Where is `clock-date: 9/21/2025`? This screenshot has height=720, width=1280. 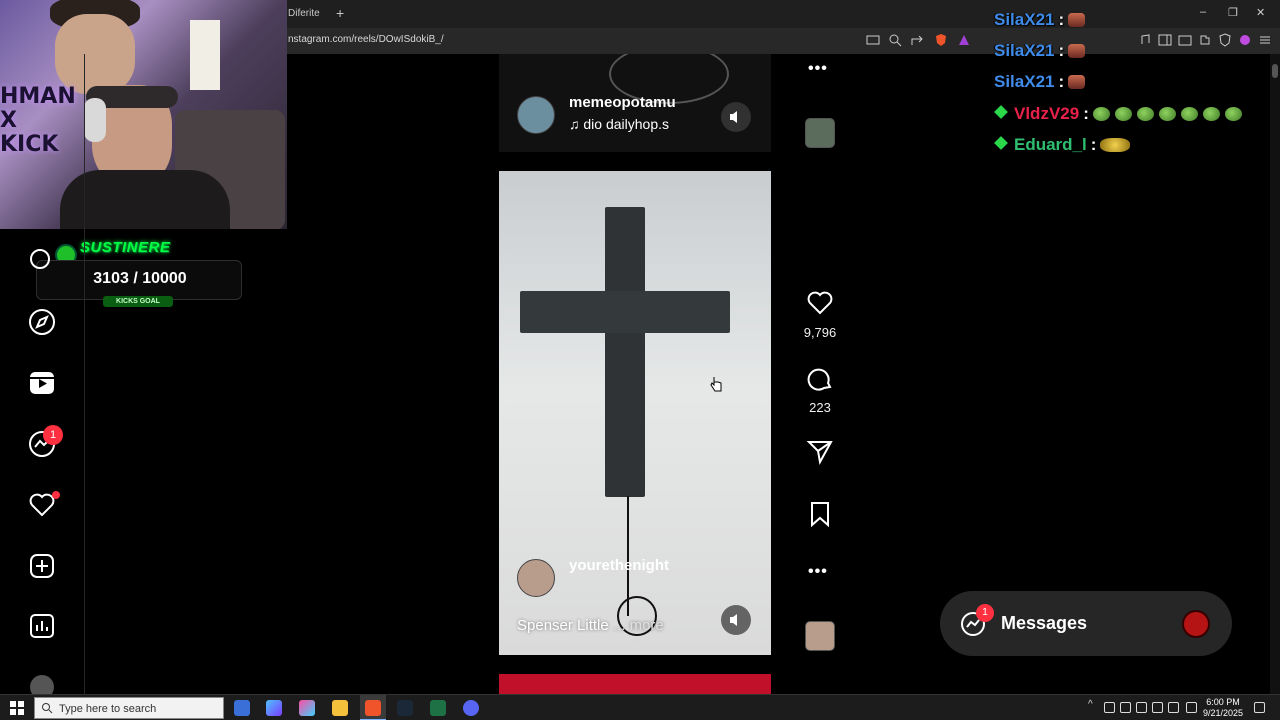 clock-date: 9/21/2025 is located at coordinates (1223, 713).